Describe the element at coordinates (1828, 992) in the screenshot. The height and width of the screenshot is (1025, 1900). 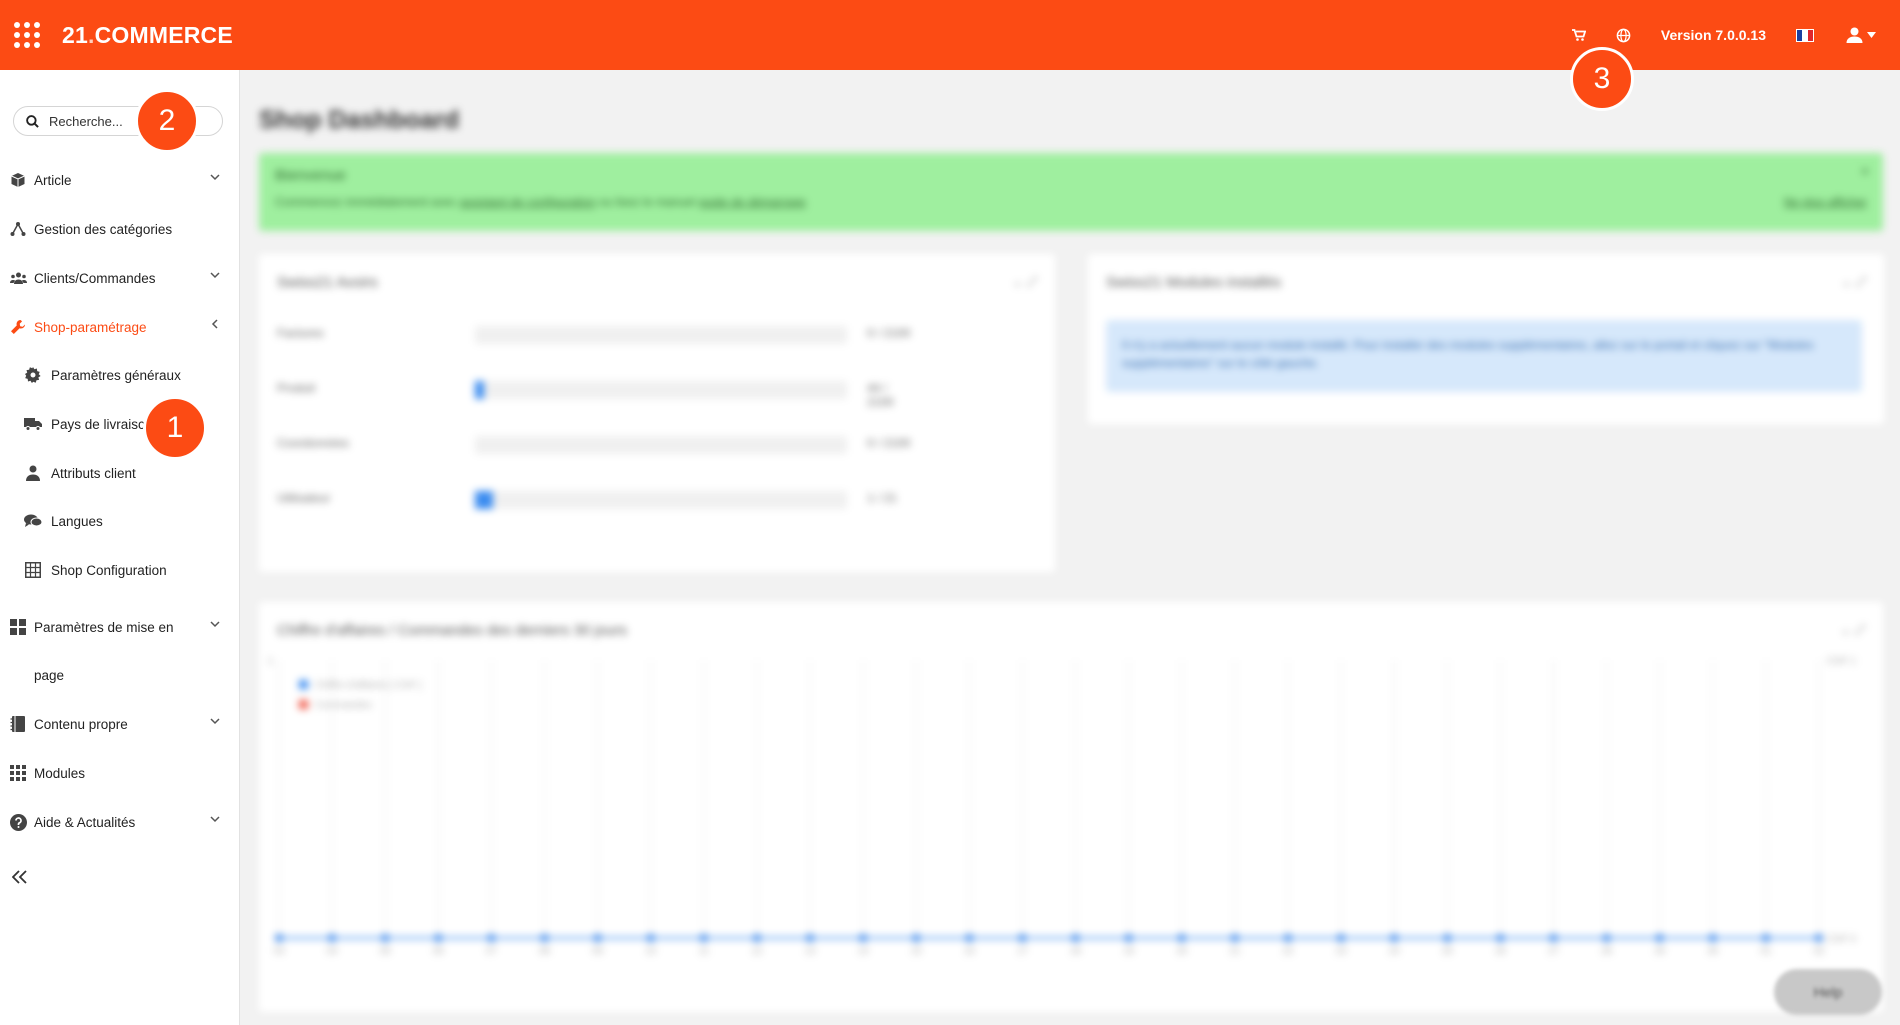
I see `help-button: Help` at that location.